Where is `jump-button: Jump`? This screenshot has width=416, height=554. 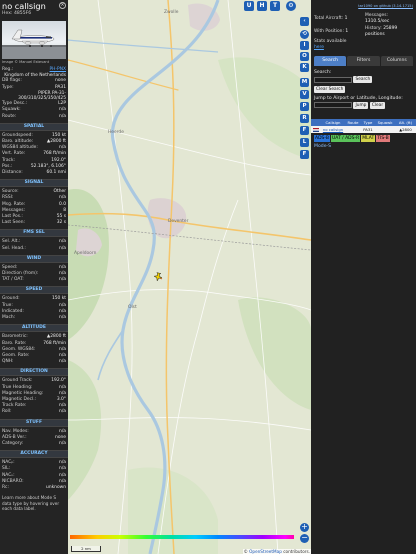
jump-button: Jump is located at coordinates (361, 105).